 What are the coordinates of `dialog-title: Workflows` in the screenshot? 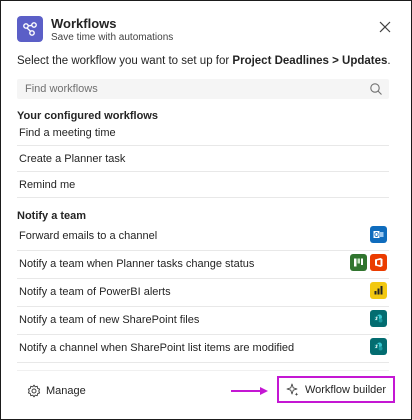 It's located at (84, 23).